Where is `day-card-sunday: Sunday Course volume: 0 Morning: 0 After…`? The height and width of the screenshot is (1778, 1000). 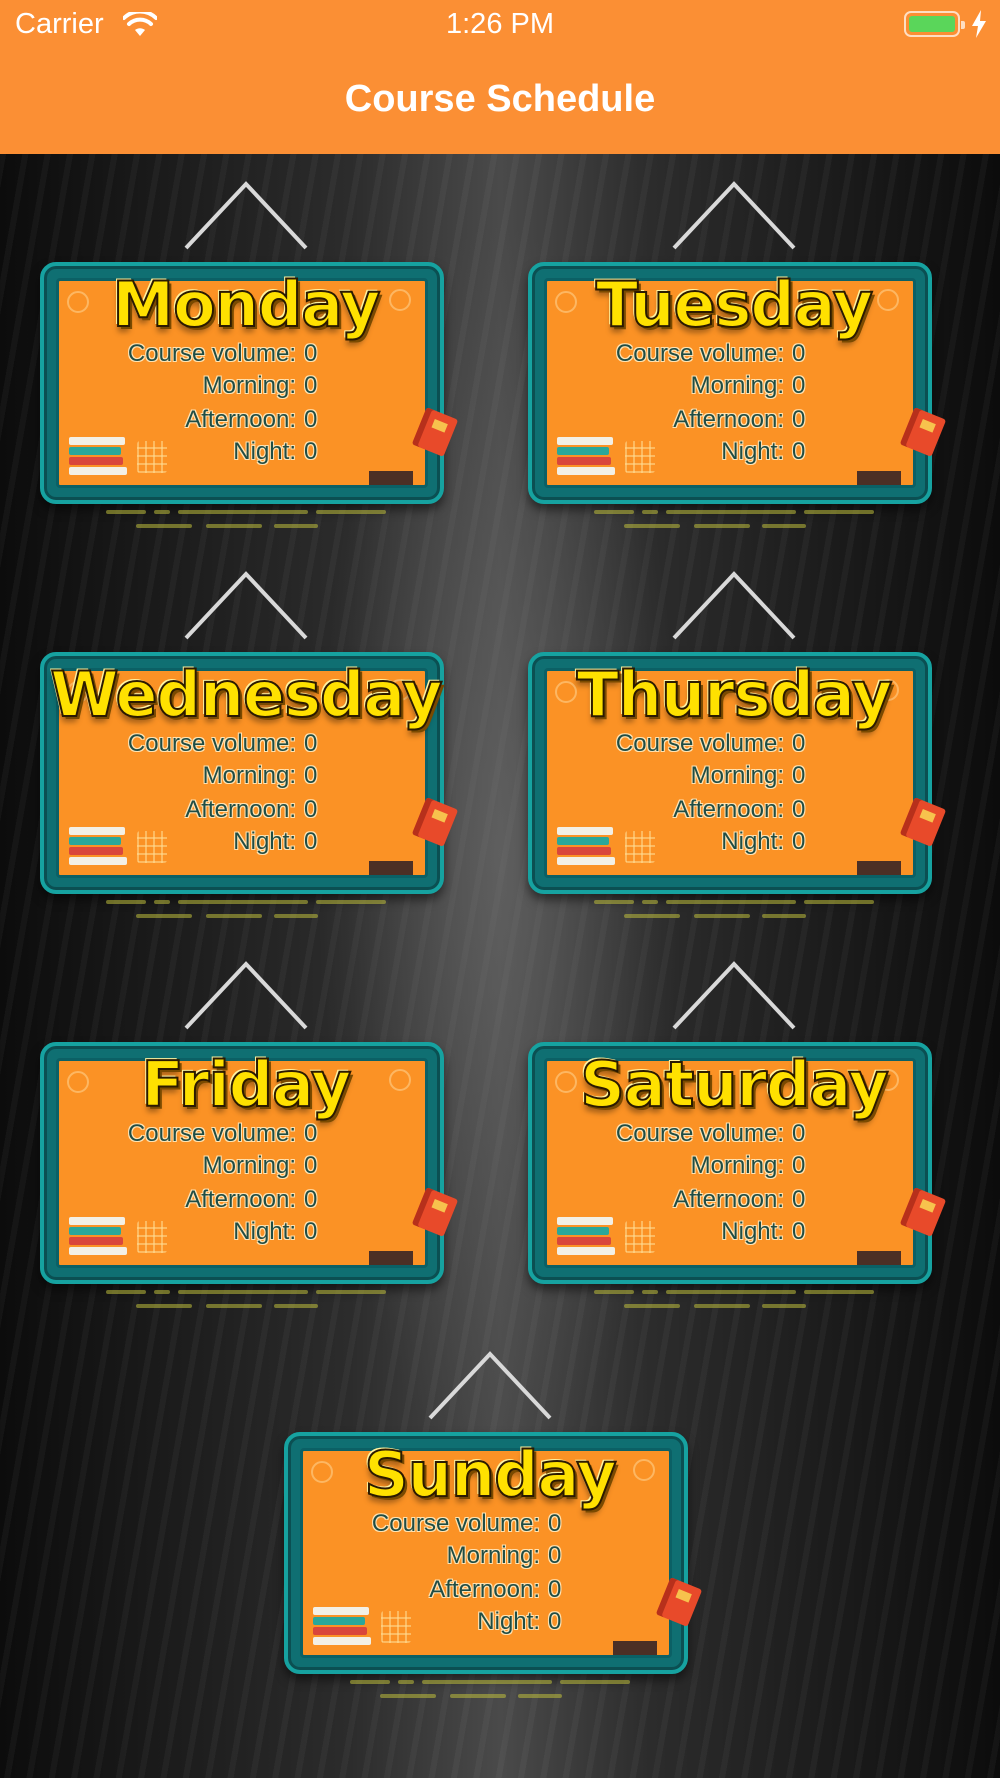 day-card-sunday: Sunday Course volume: 0 Morning: 0 After… is located at coordinates (491, 1520).